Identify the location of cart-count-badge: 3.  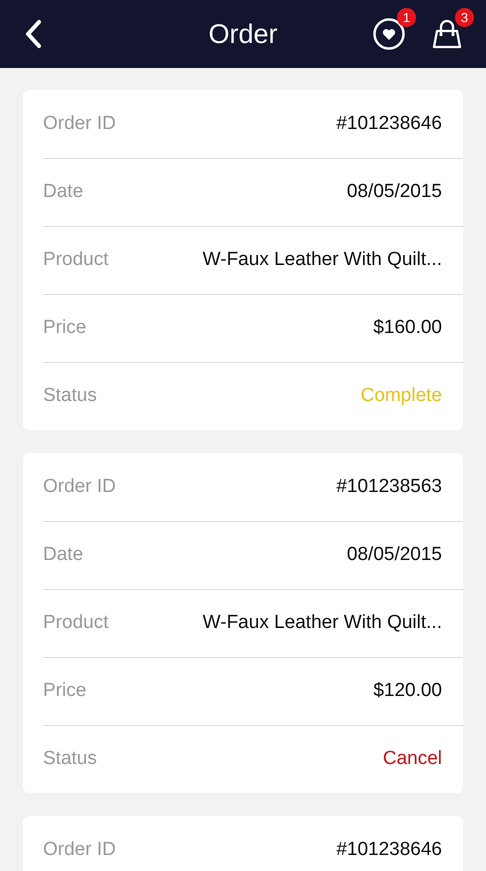
(464, 17).